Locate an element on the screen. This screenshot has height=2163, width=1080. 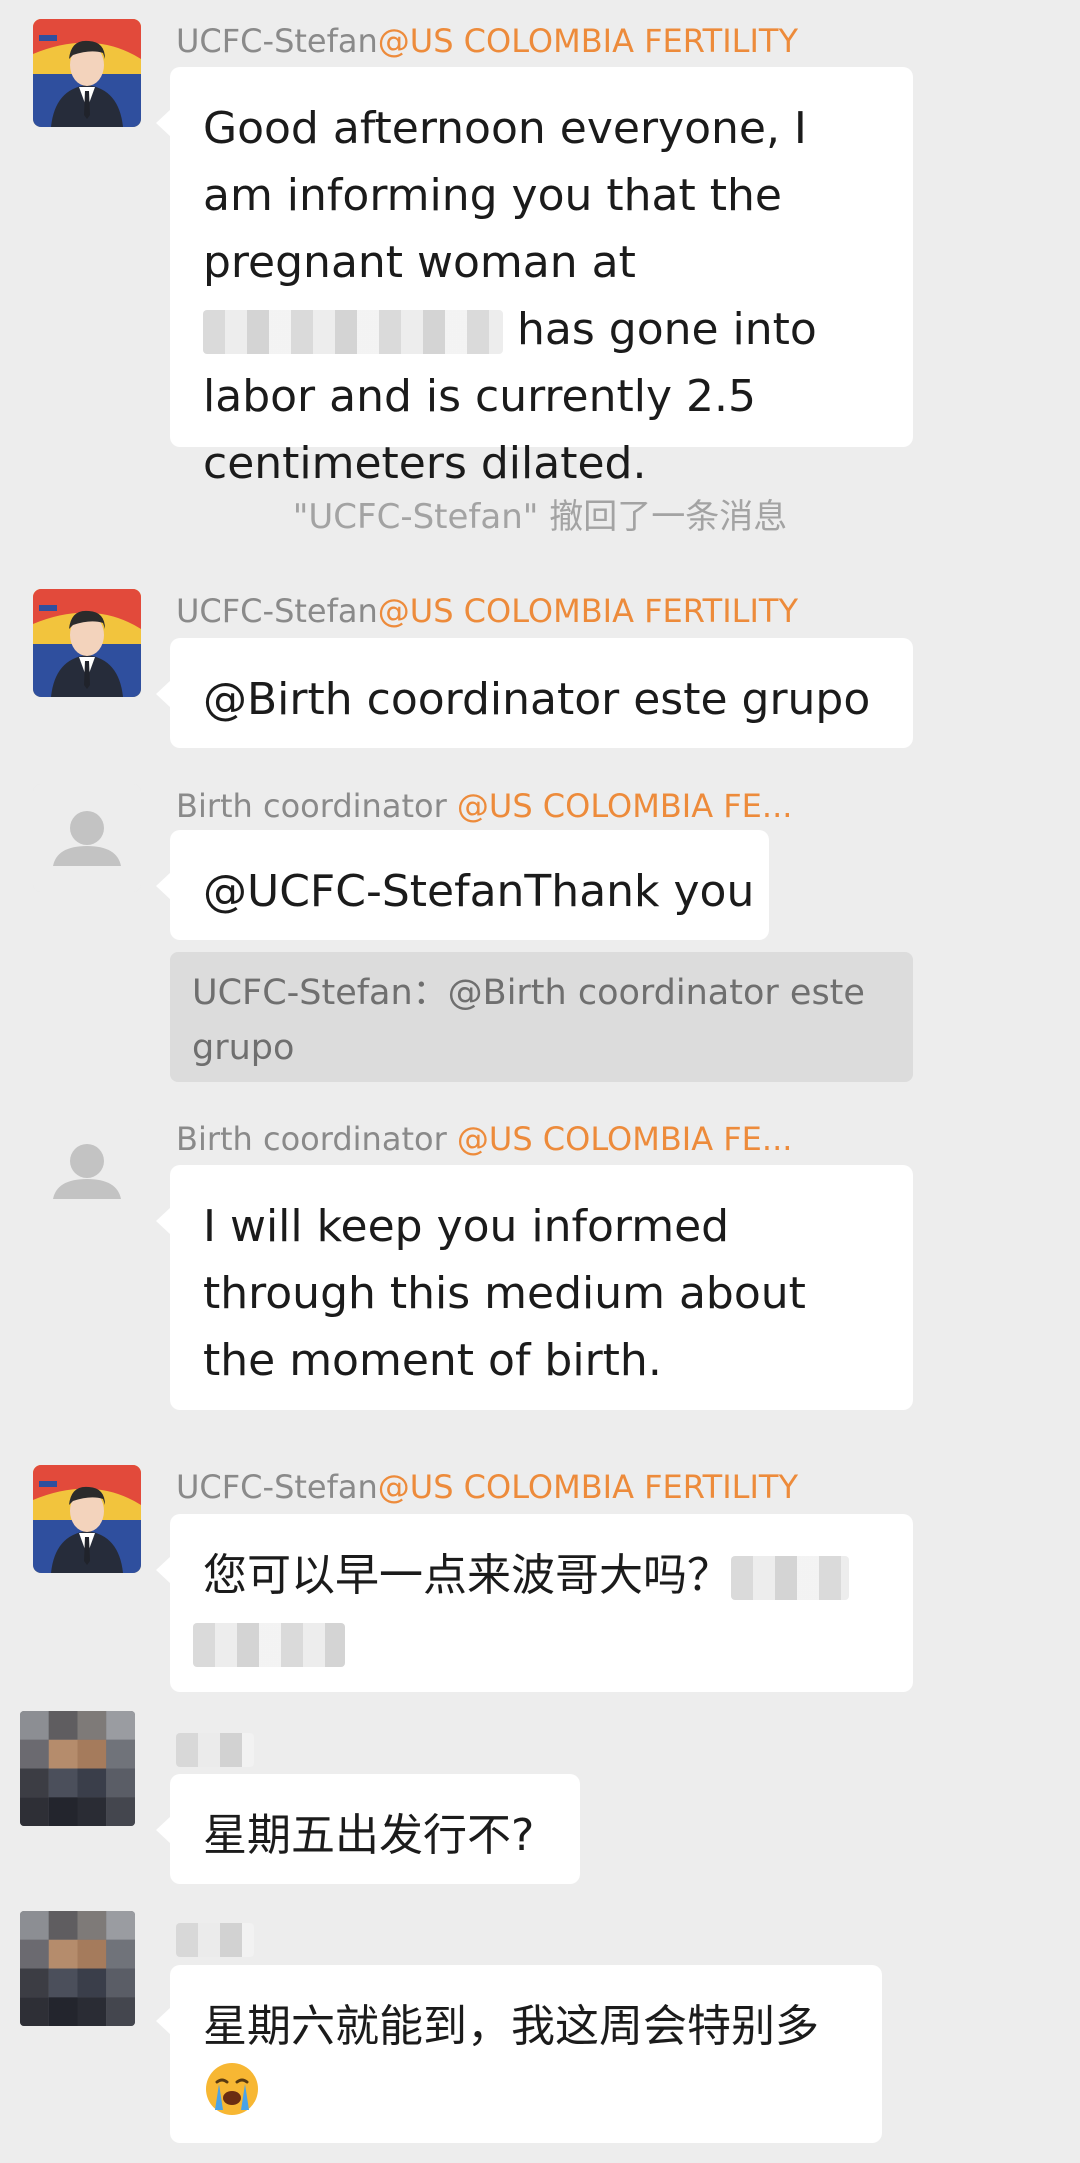
message-bubble: 您可以早一点来波哥大吗？ is located at coordinates (534, 1603).